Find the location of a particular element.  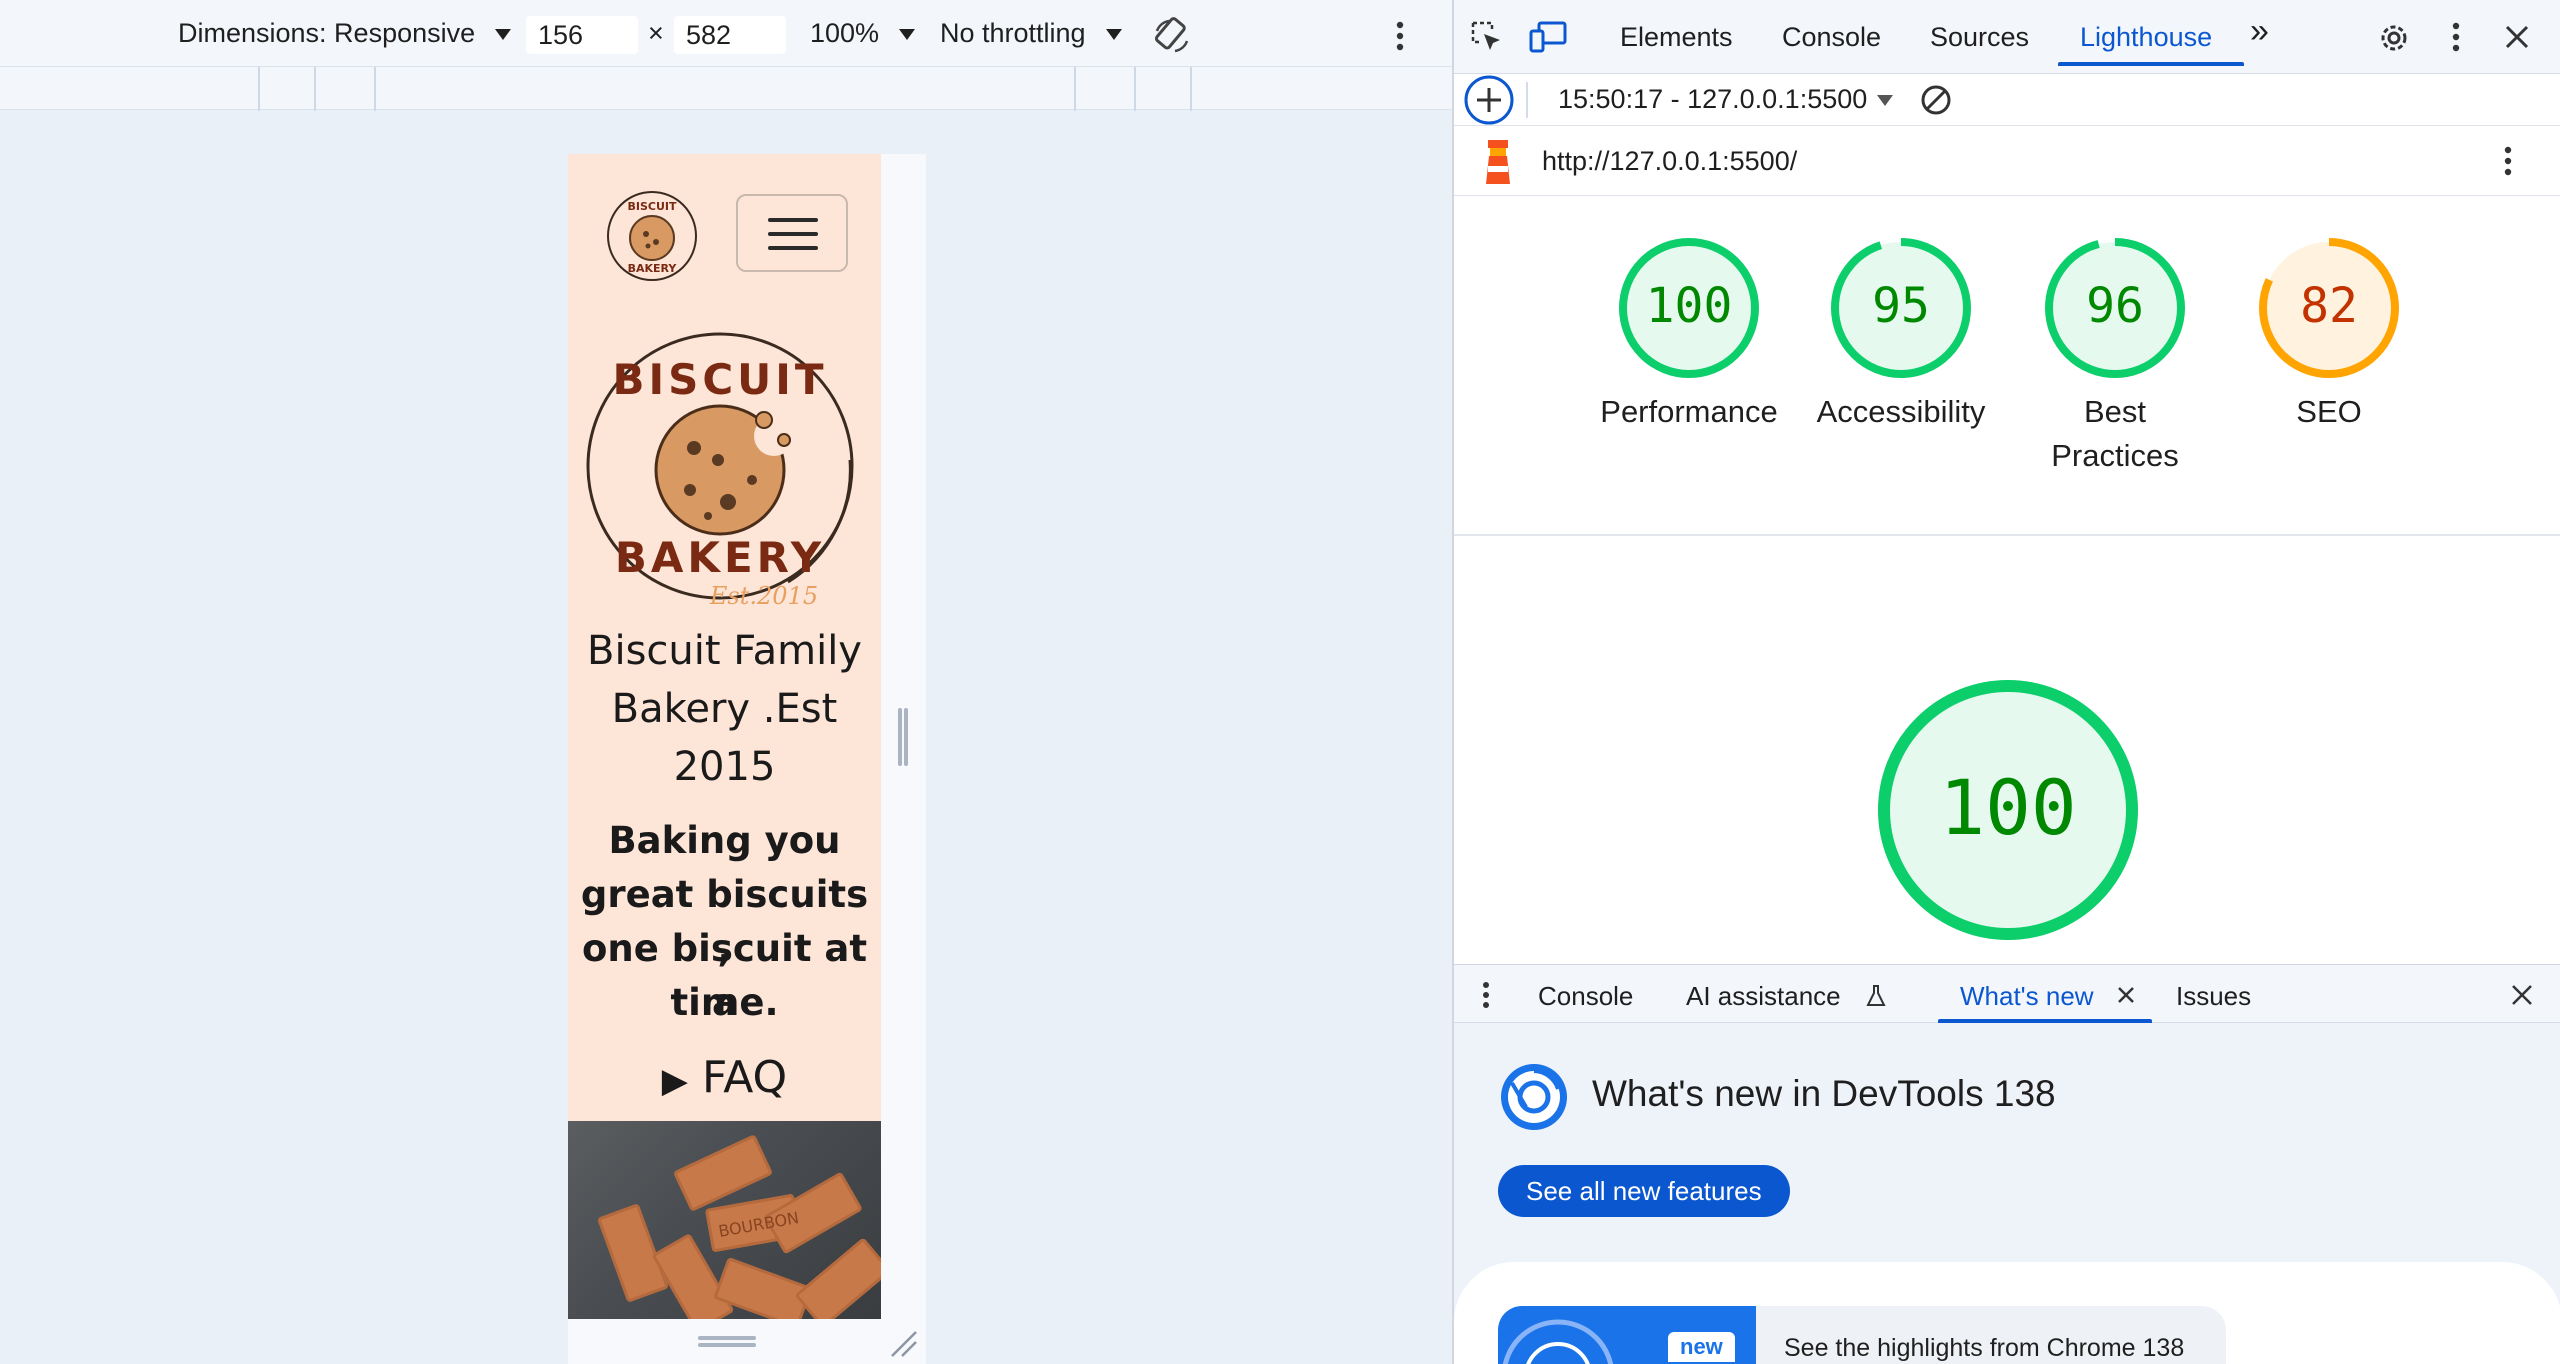

best-practices-score: 96 is located at coordinates (2115, 306).